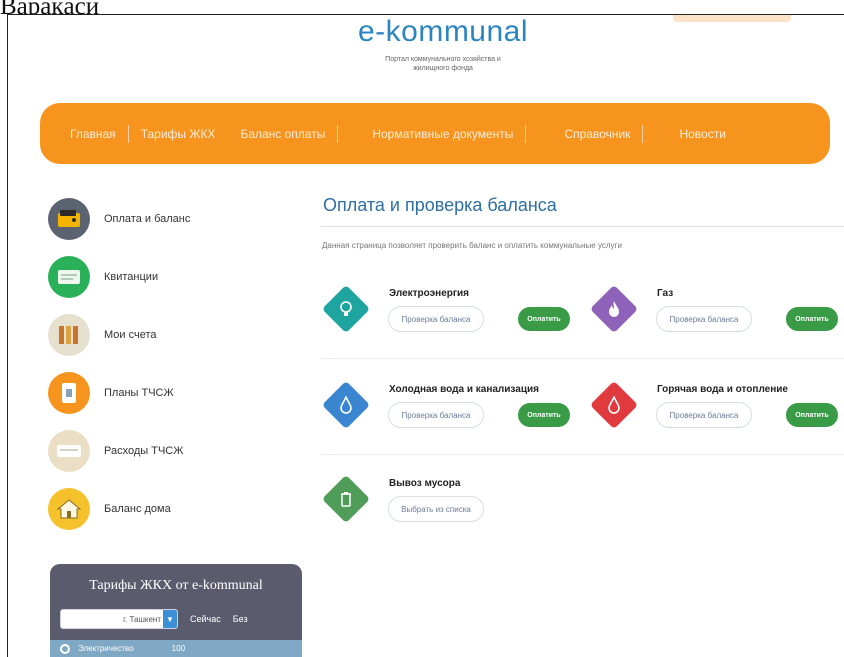  I want to click on sidebar-item-label: Планы ТЧСЖ, so click(139, 393).